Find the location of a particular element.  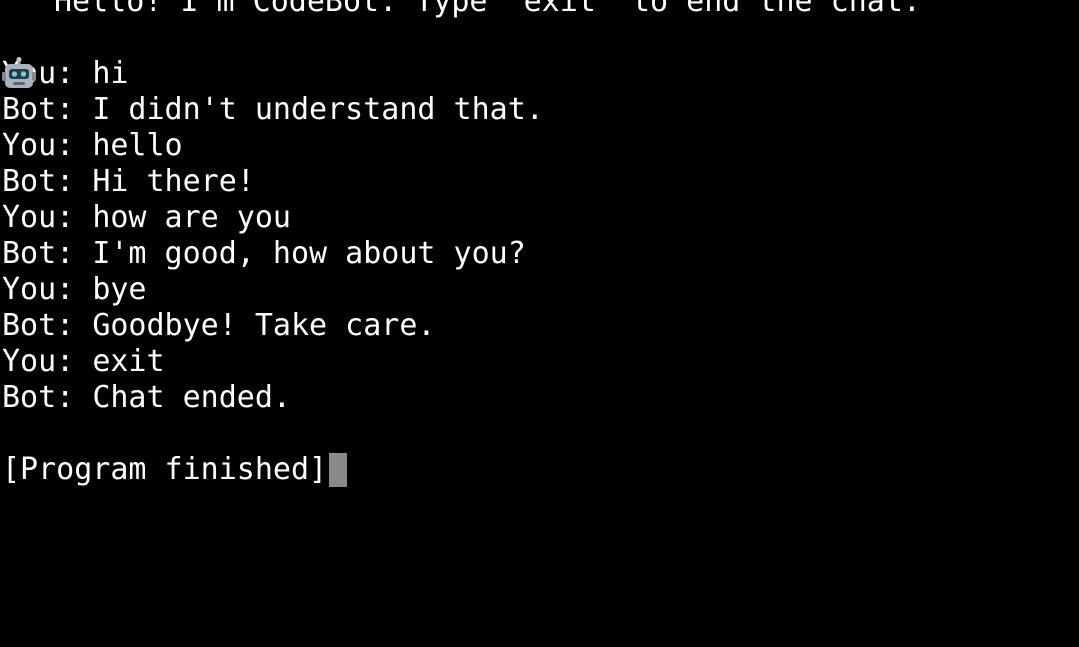

message-text: exit is located at coordinates (128, 361).